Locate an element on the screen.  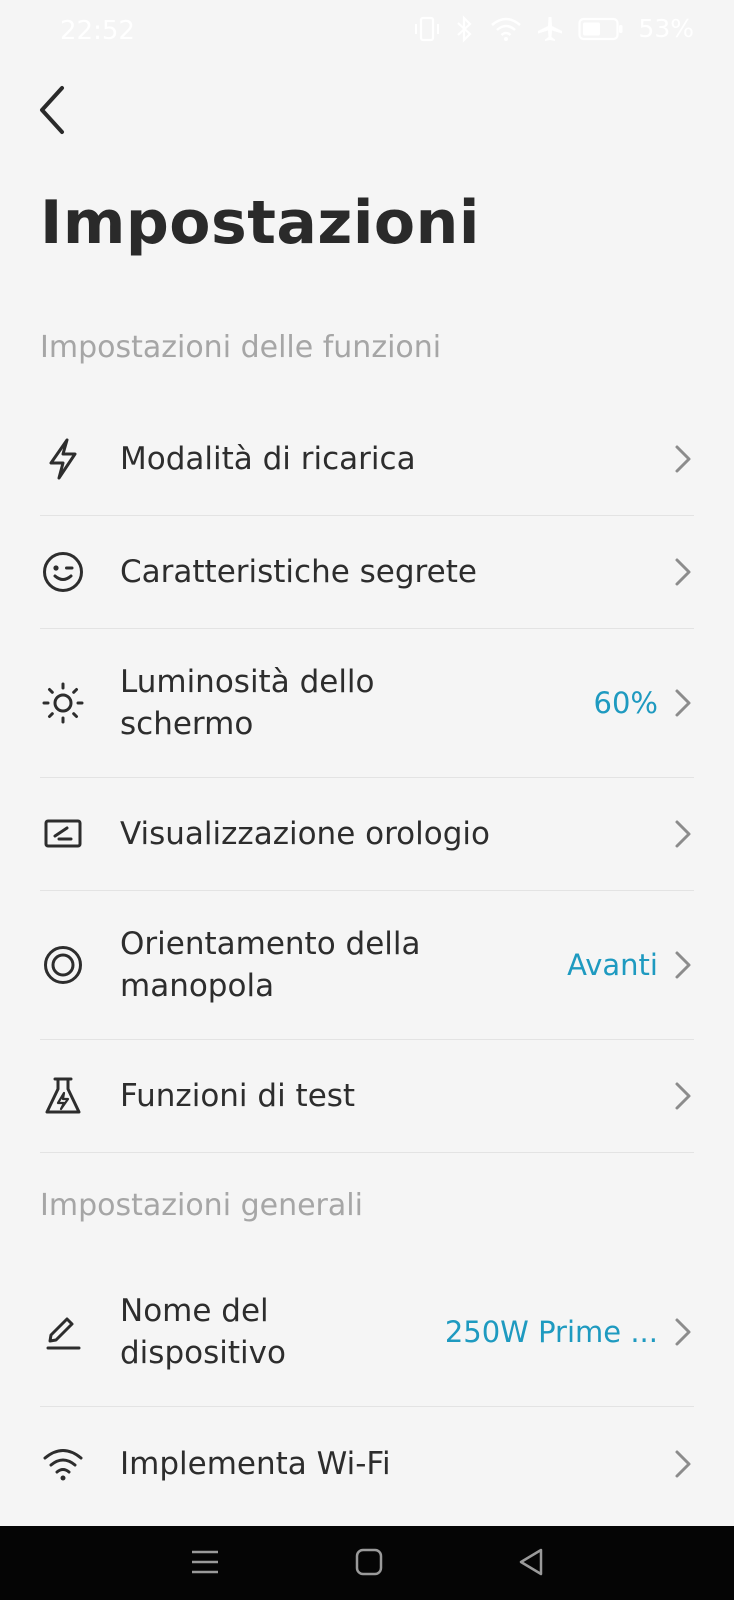
airplane-icon is located at coordinates (550, 28).